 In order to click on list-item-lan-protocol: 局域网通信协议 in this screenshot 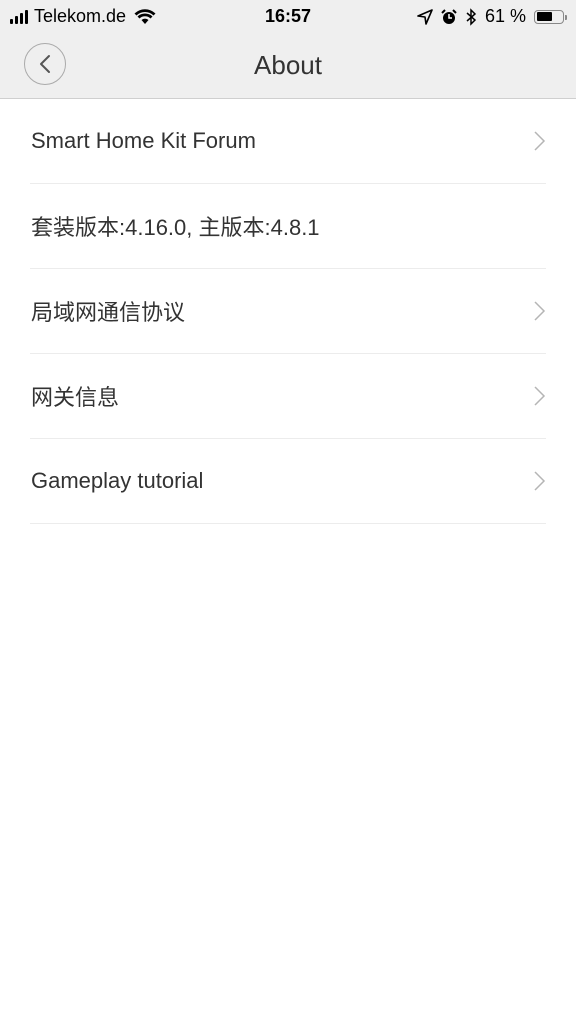, I will do `click(288, 311)`.